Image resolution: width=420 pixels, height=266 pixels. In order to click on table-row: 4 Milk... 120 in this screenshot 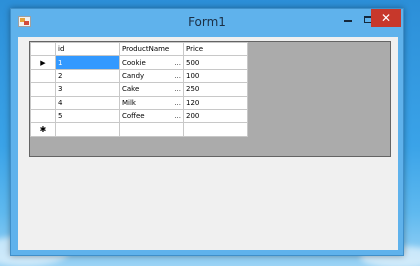, I will do `click(139, 102)`.